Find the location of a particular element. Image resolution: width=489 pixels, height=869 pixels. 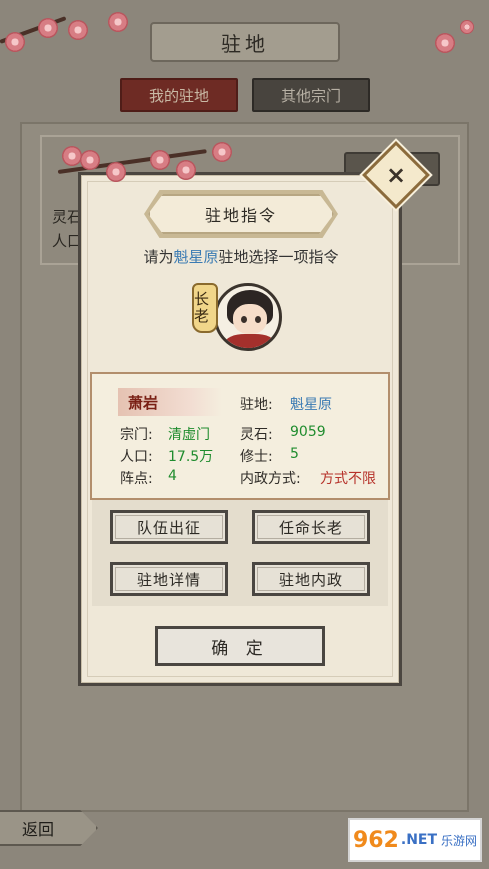

rank-badge: 长老 is located at coordinates (205, 308).